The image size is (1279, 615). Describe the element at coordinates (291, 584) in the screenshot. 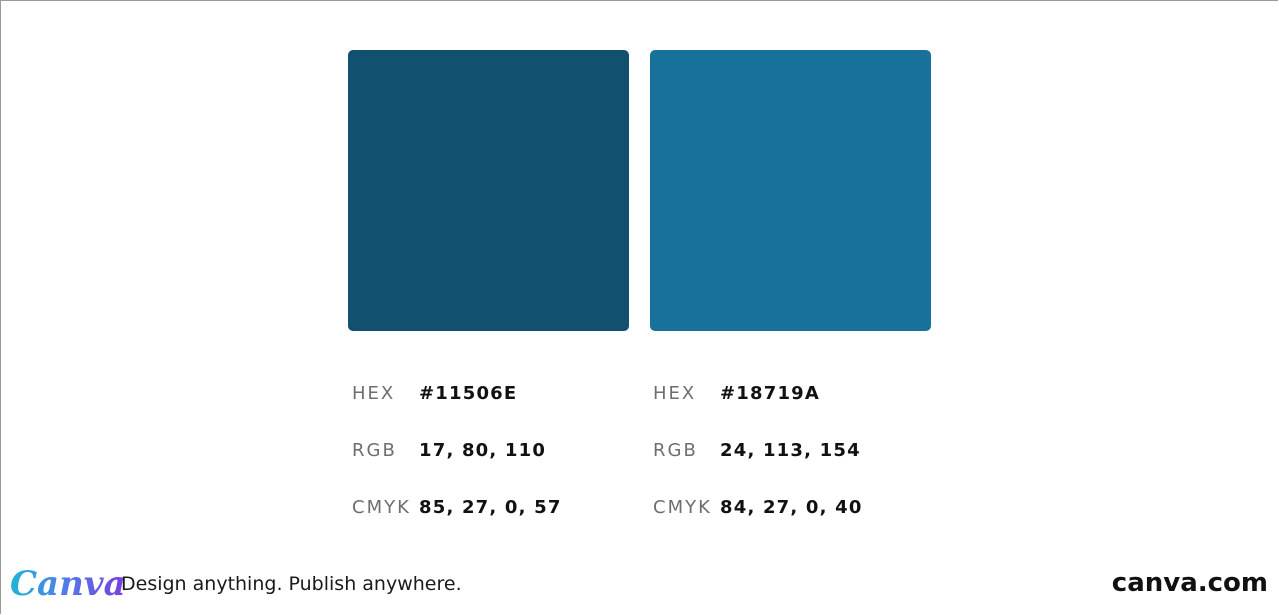

I see `footer-tagline: Design anything. Publish anywhere.` at that location.